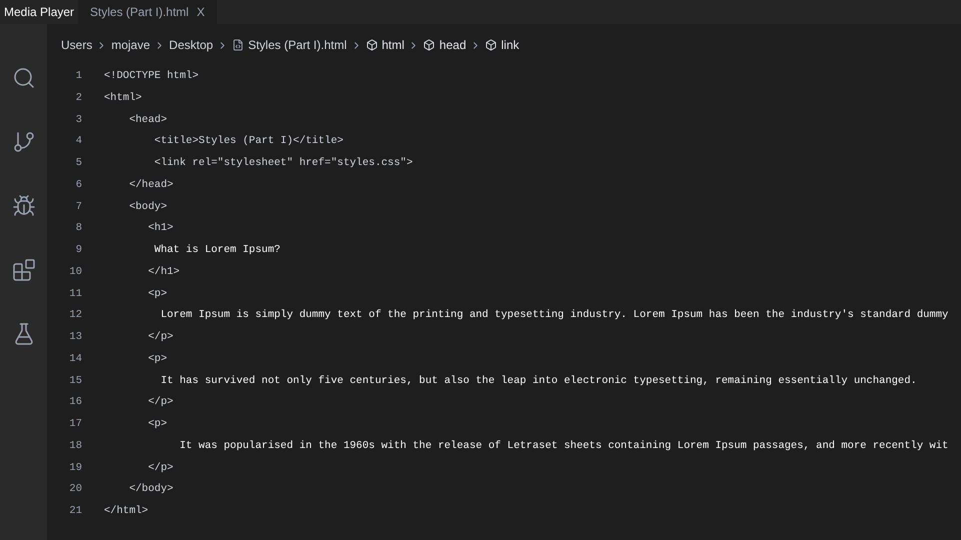 The height and width of the screenshot is (540, 961). Describe the element at coordinates (78, 250) in the screenshot. I see `line-number: 9` at that location.